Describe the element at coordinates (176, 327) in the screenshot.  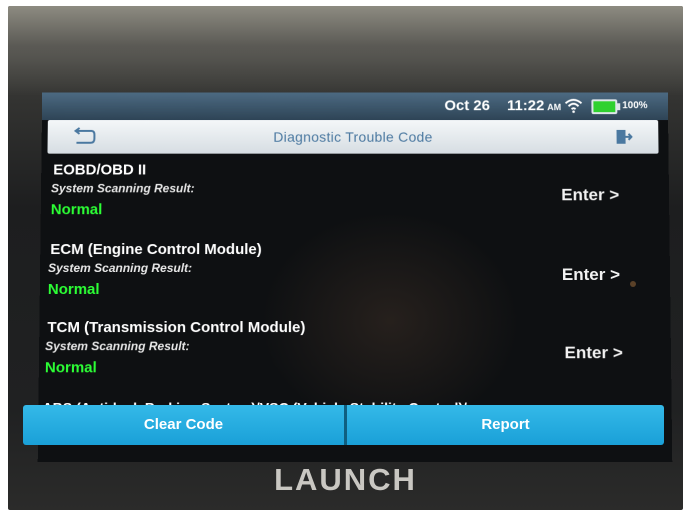
I see `module-name: TCM (Transmission Control Module)` at that location.